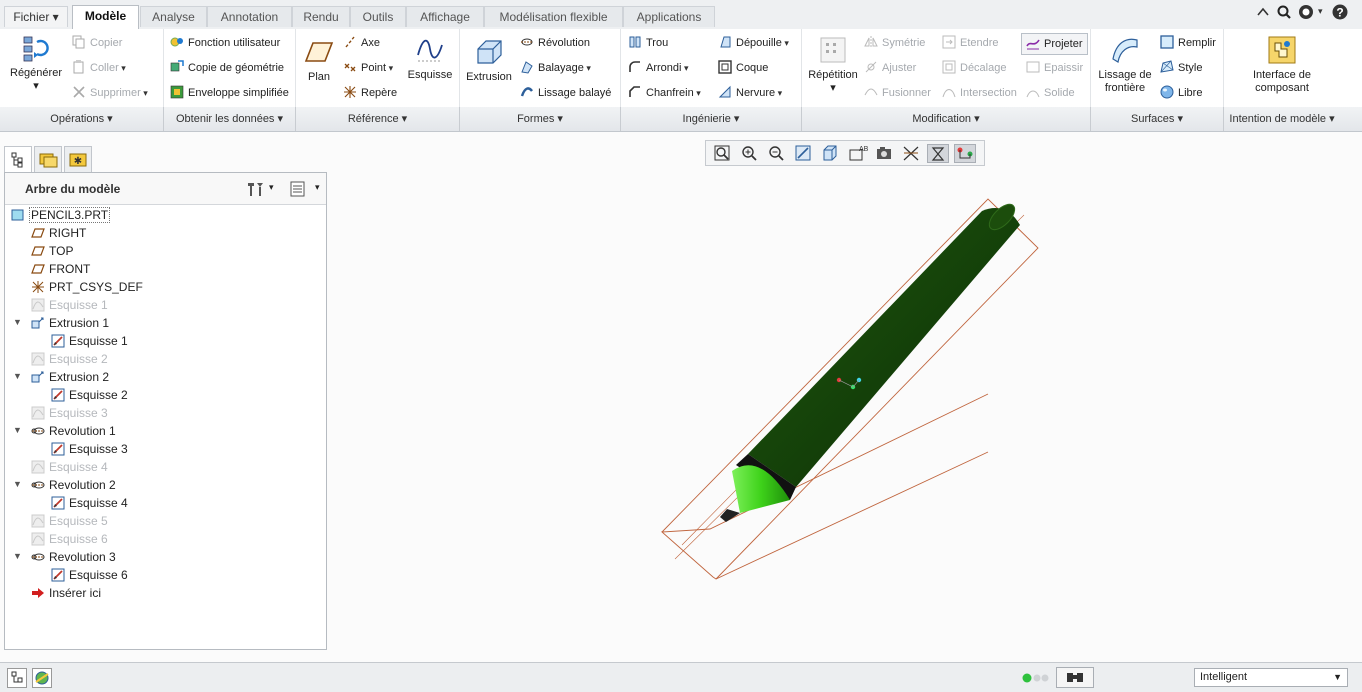 The height and width of the screenshot is (692, 1362). I want to click on tree-item: FRONT, so click(60, 269).